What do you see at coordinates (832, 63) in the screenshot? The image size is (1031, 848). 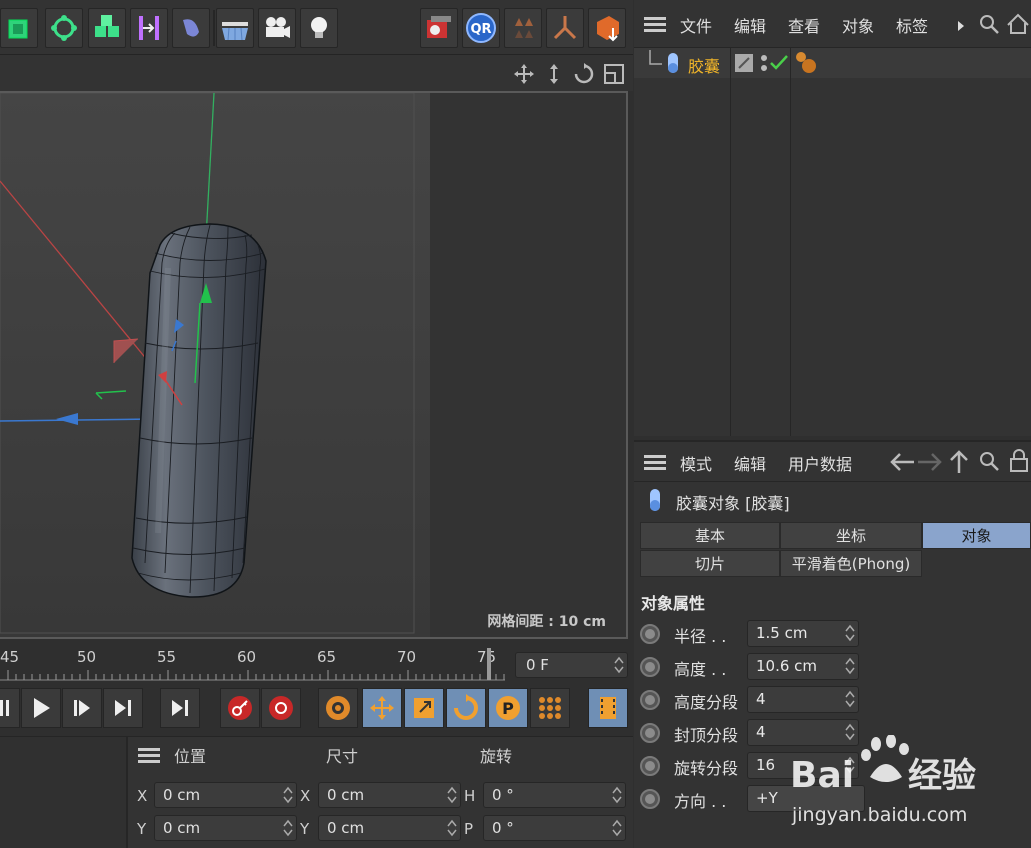 I see `object-row-capsule: 胶囊` at bounding box center [832, 63].